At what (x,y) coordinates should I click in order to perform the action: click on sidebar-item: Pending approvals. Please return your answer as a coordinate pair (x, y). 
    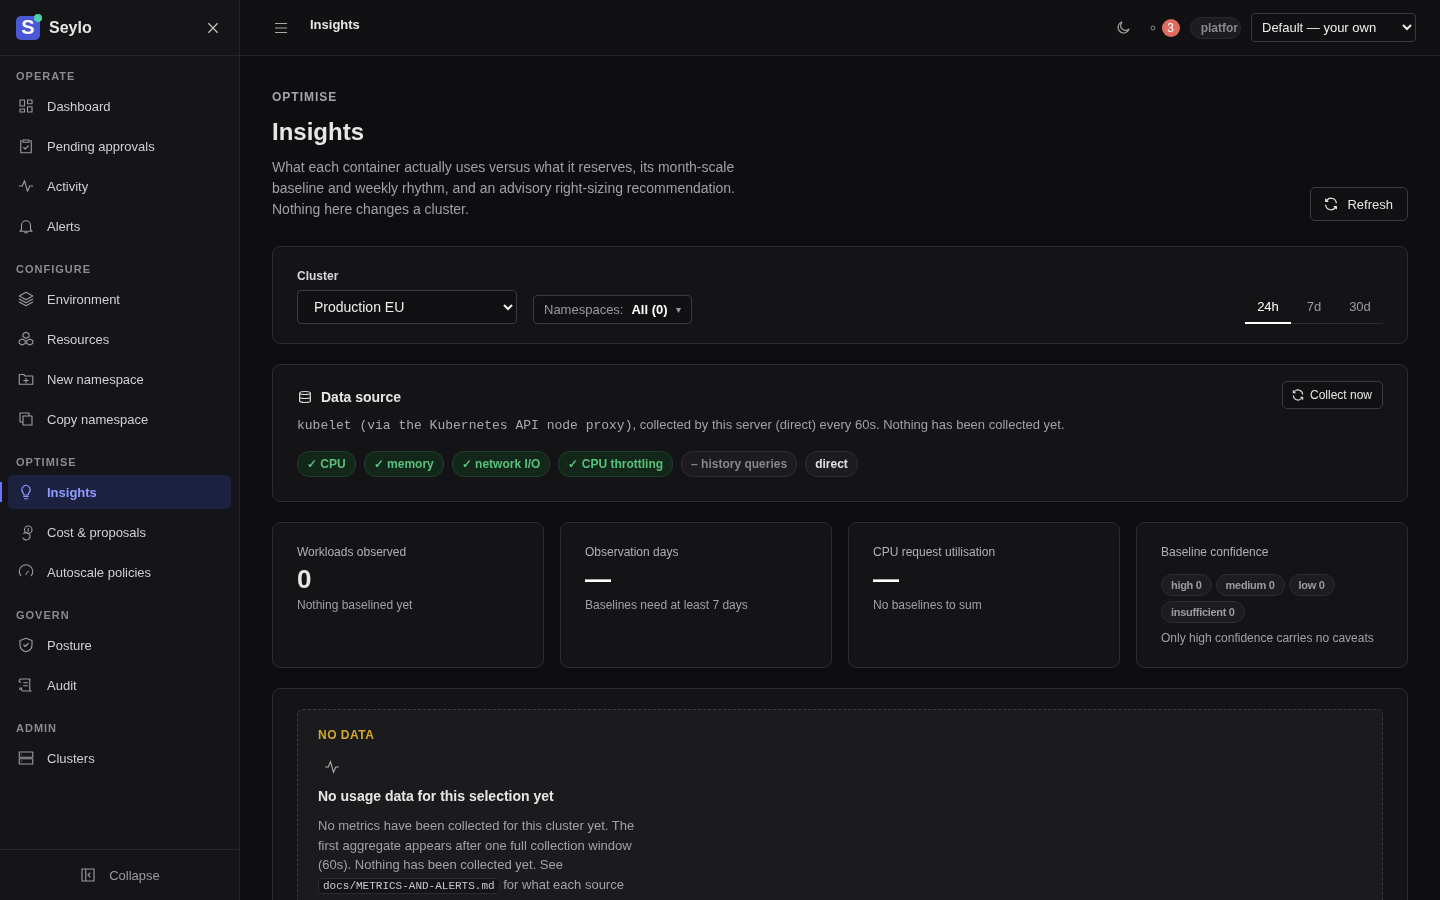
    Looking at the image, I should click on (119, 146).